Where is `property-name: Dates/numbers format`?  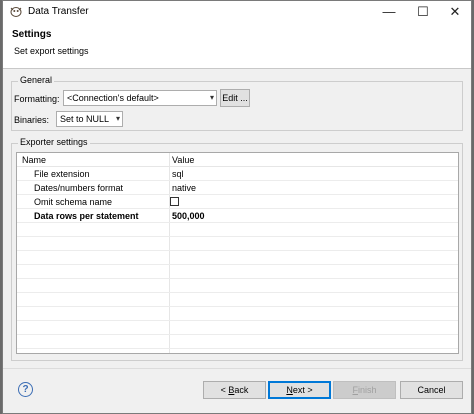
property-name: Dates/numbers format is located at coordinates (79, 188).